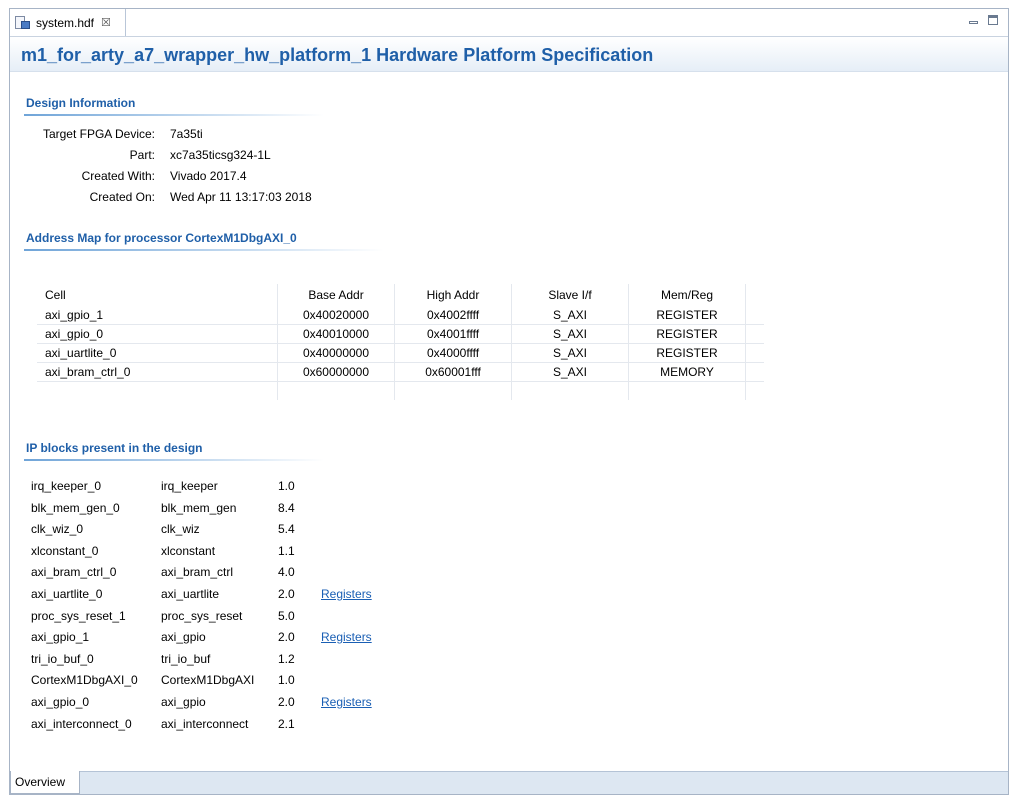  Describe the element at coordinates (74, 572) in the screenshot. I see `ip-instance-name: axi_bram_ctrl_0` at that location.